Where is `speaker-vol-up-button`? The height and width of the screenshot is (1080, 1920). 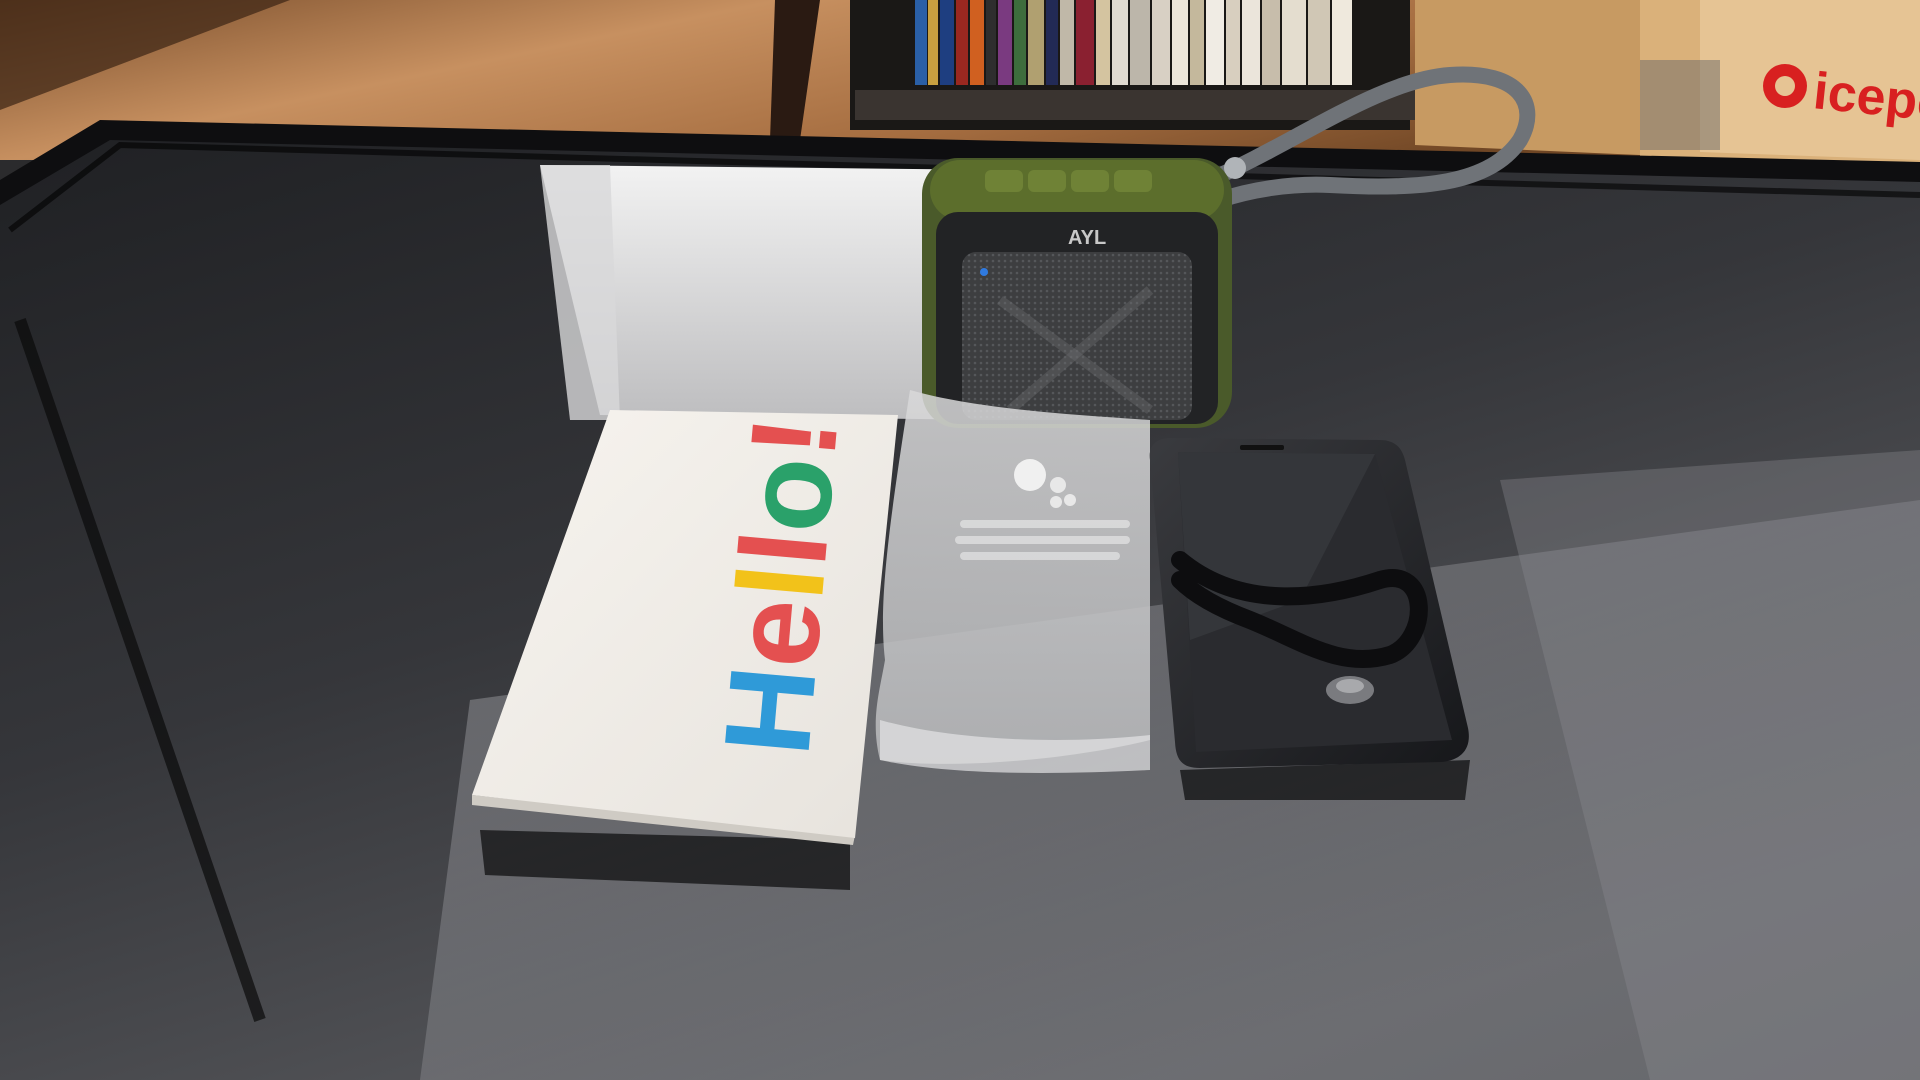 speaker-vol-up-button is located at coordinates (1090, 181).